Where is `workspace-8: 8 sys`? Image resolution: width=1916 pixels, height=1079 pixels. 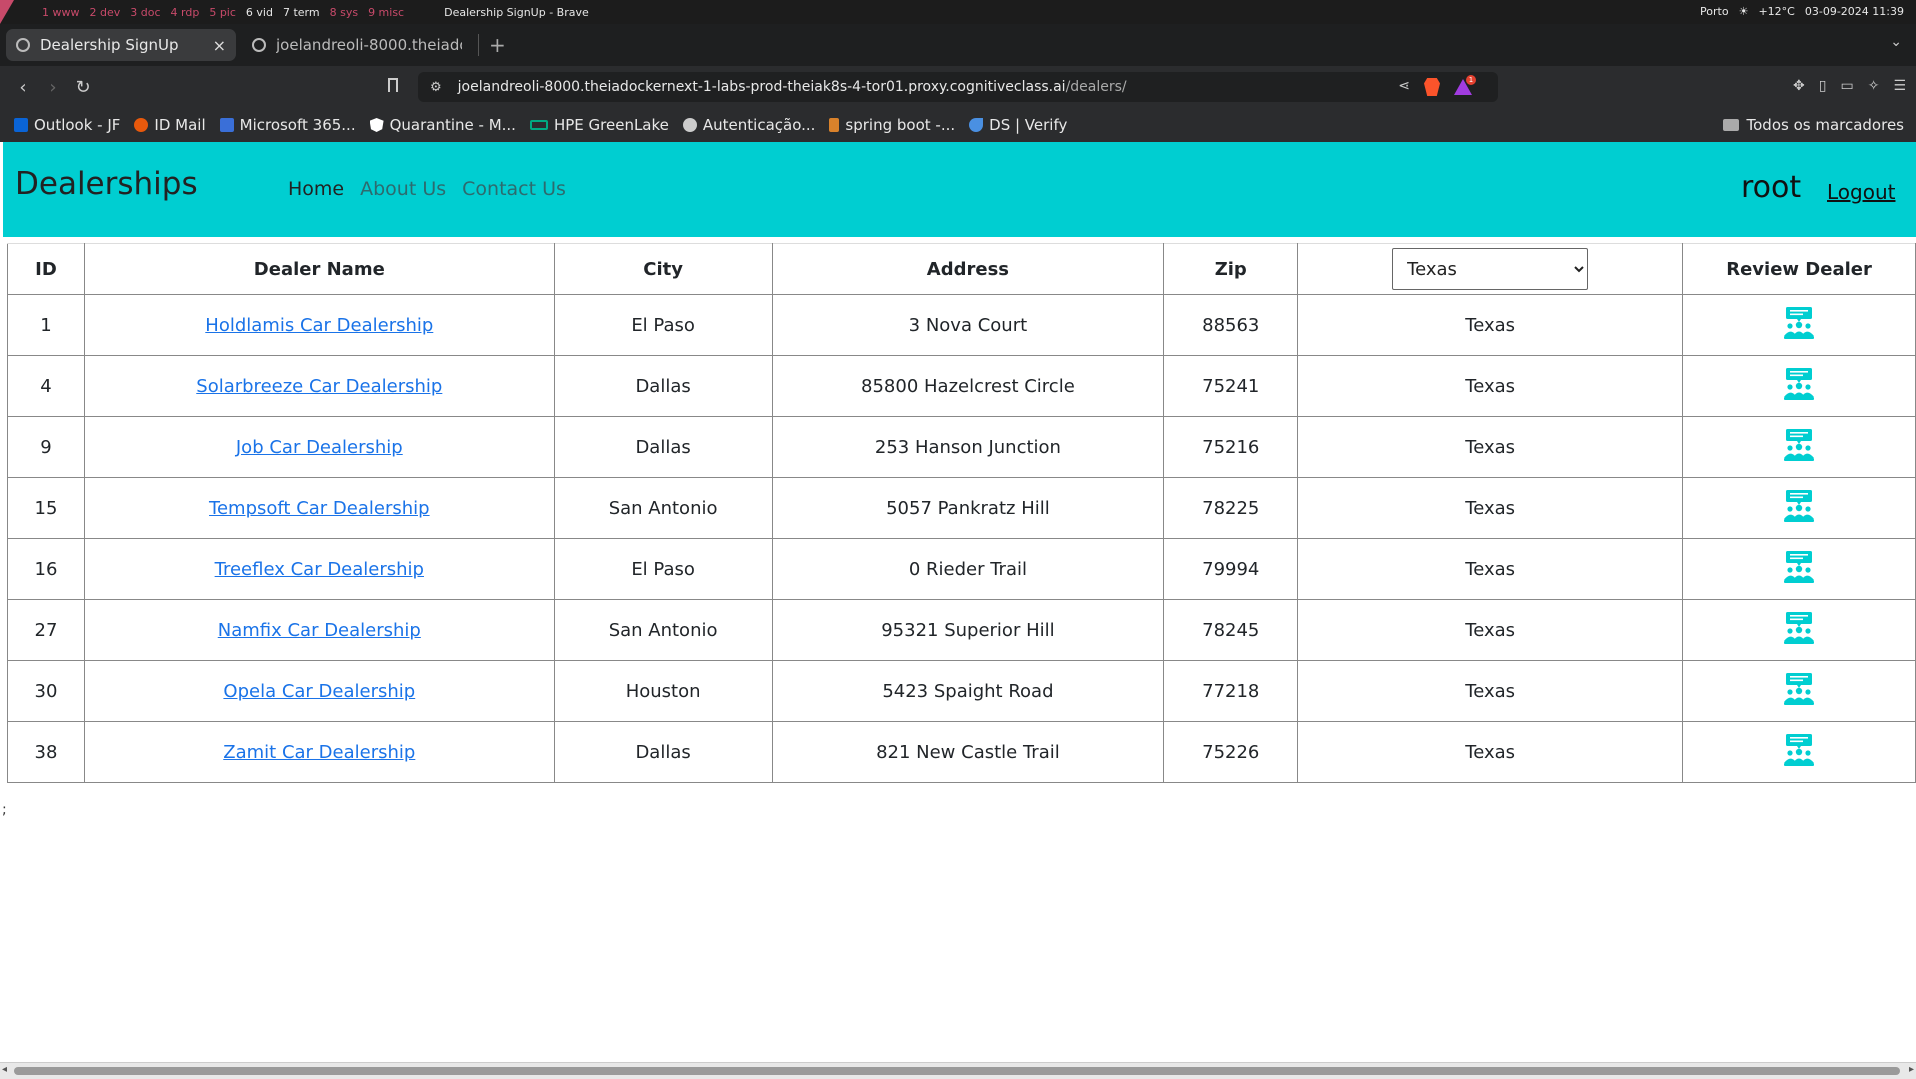 workspace-8: 8 sys is located at coordinates (344, 12).